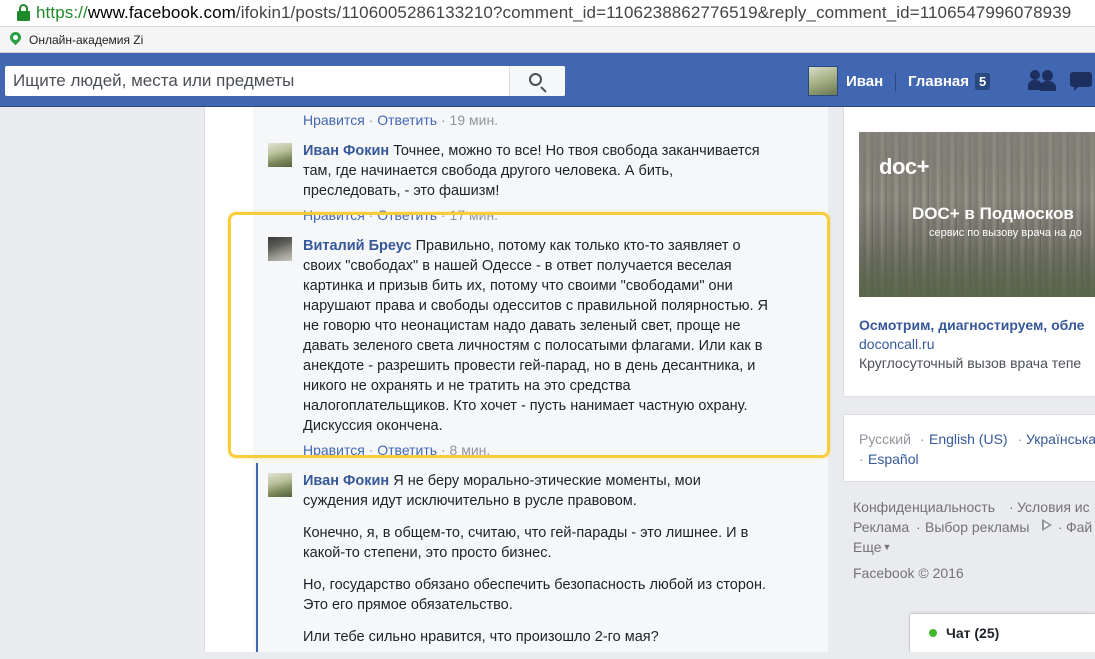 The height and width of the screenshot is (659, 1095). I want to click on footer-privacy-link: Конфиденциальность, so click(924, 507).